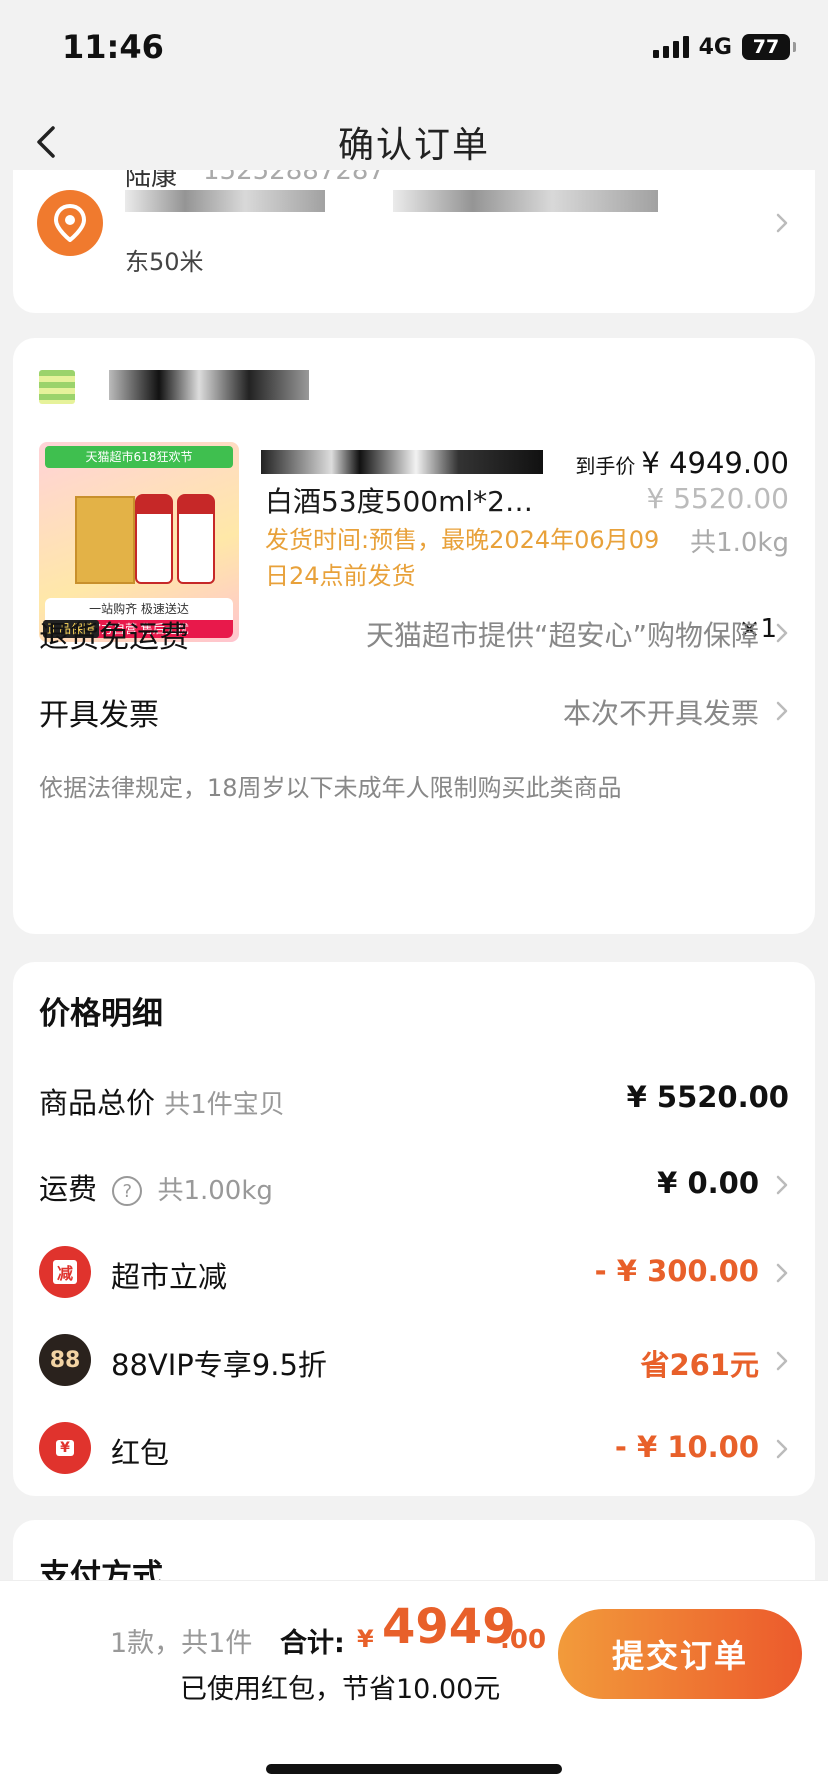 This screenshot has width=828, height=1792. Describe the element at coordinates (449, 1627) in the screenshot. I see `total-amount-integer: 4949` at that location.